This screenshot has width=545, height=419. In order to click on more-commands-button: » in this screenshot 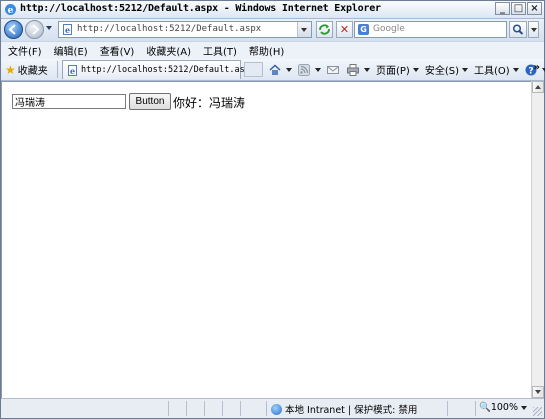, I will do `click(537, 67)`.